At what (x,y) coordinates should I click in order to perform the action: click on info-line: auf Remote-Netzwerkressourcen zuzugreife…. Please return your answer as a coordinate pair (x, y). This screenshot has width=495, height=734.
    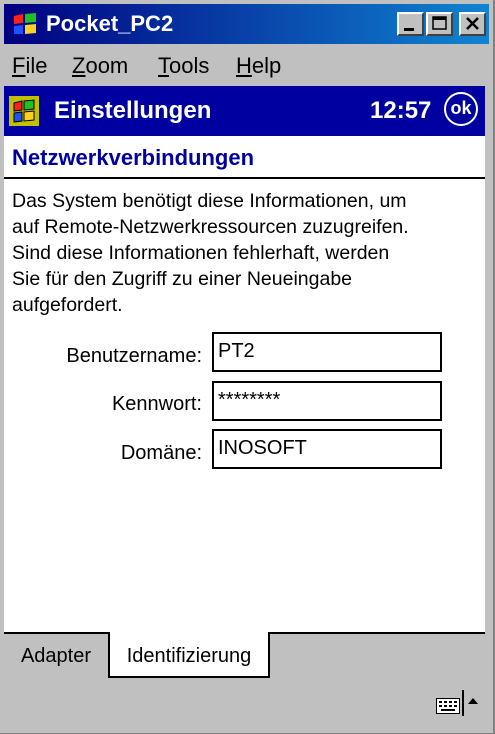
    Looking at the image, I should click on (210, 227).